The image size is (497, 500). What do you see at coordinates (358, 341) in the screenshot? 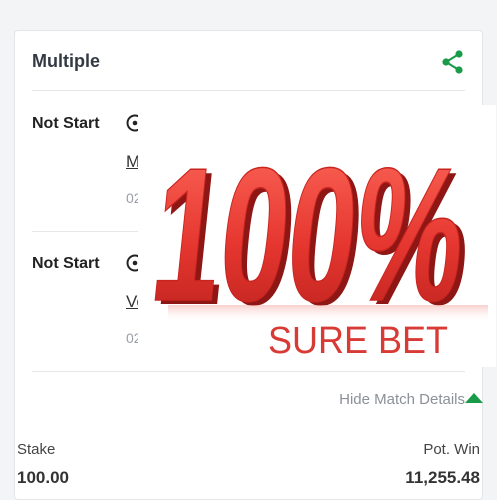
I see `promo-tagline: SURE BET` at bounding box center [358, 341].